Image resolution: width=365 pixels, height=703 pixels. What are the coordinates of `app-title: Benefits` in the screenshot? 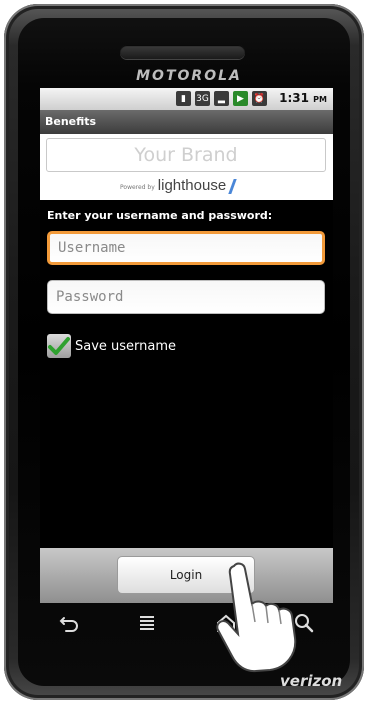 It's located at (71, 121).